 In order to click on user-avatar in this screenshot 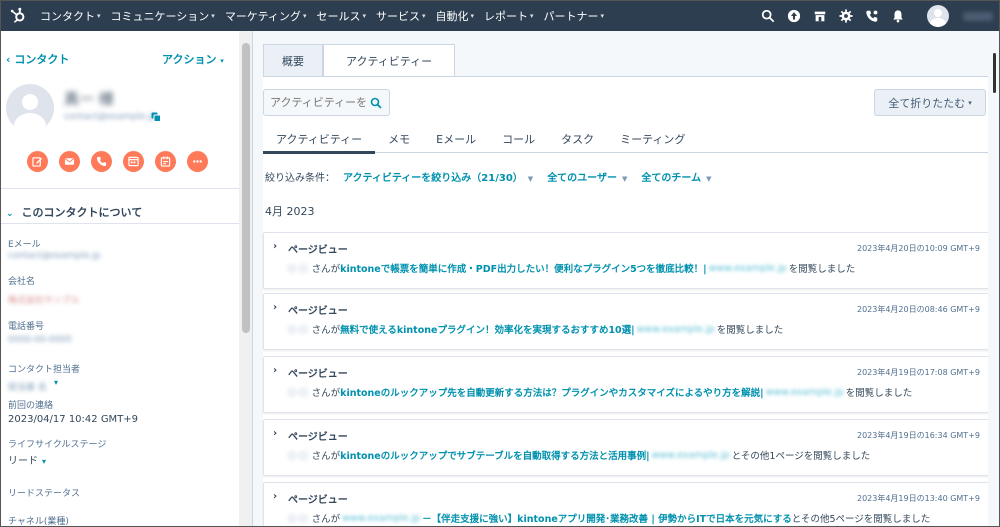, I will do `click(938, 16)`.